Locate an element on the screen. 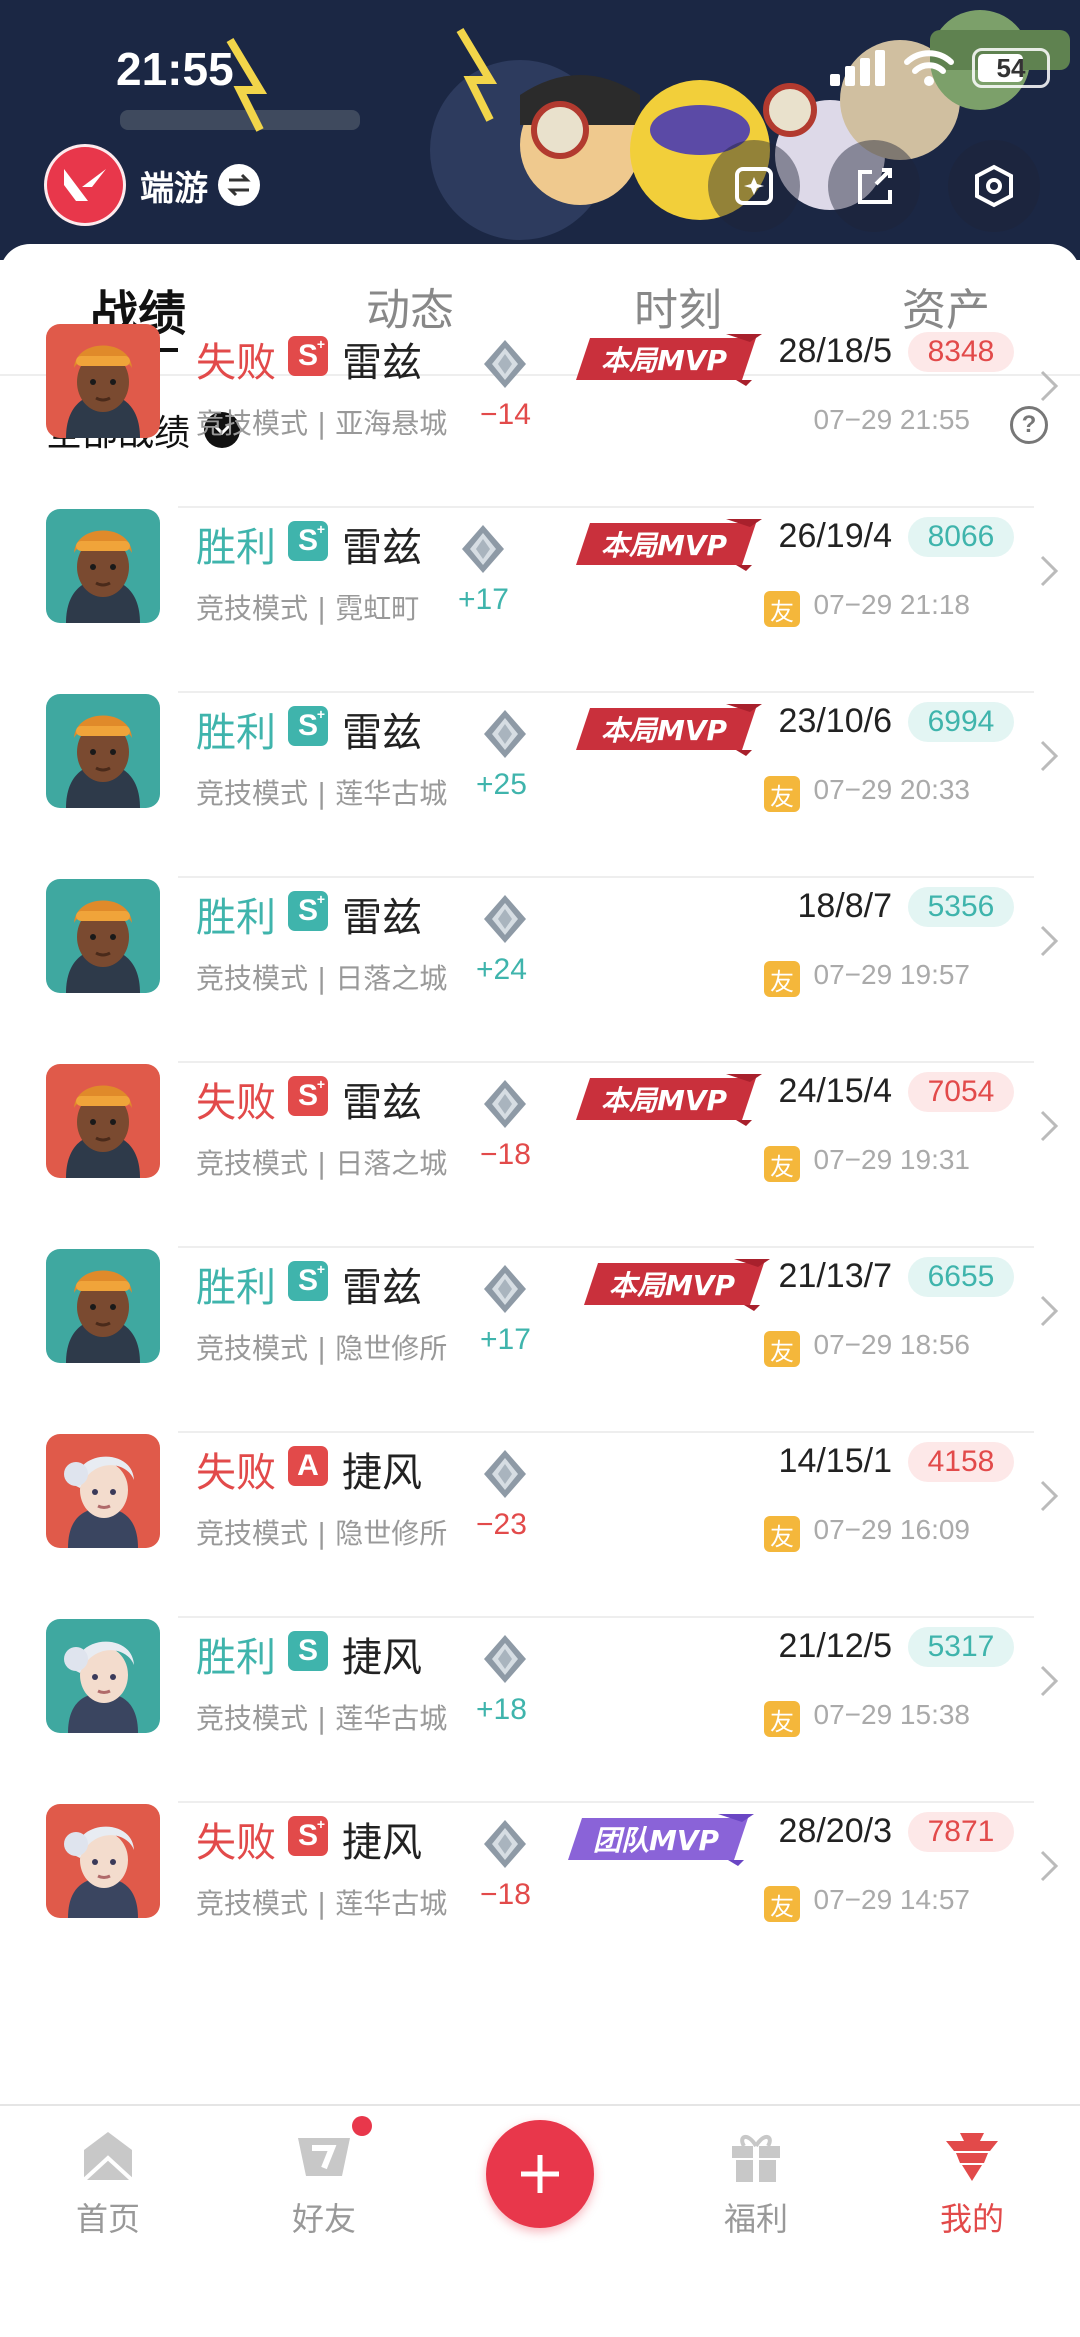 This screenshot has height=2337, width=1080. match-date: 07−29 15:38 is located at coordinates (892, 1714).